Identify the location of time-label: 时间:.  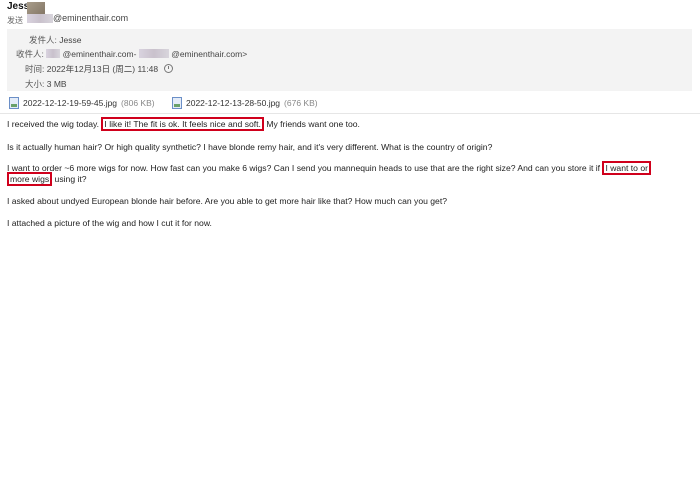
(35, 69).